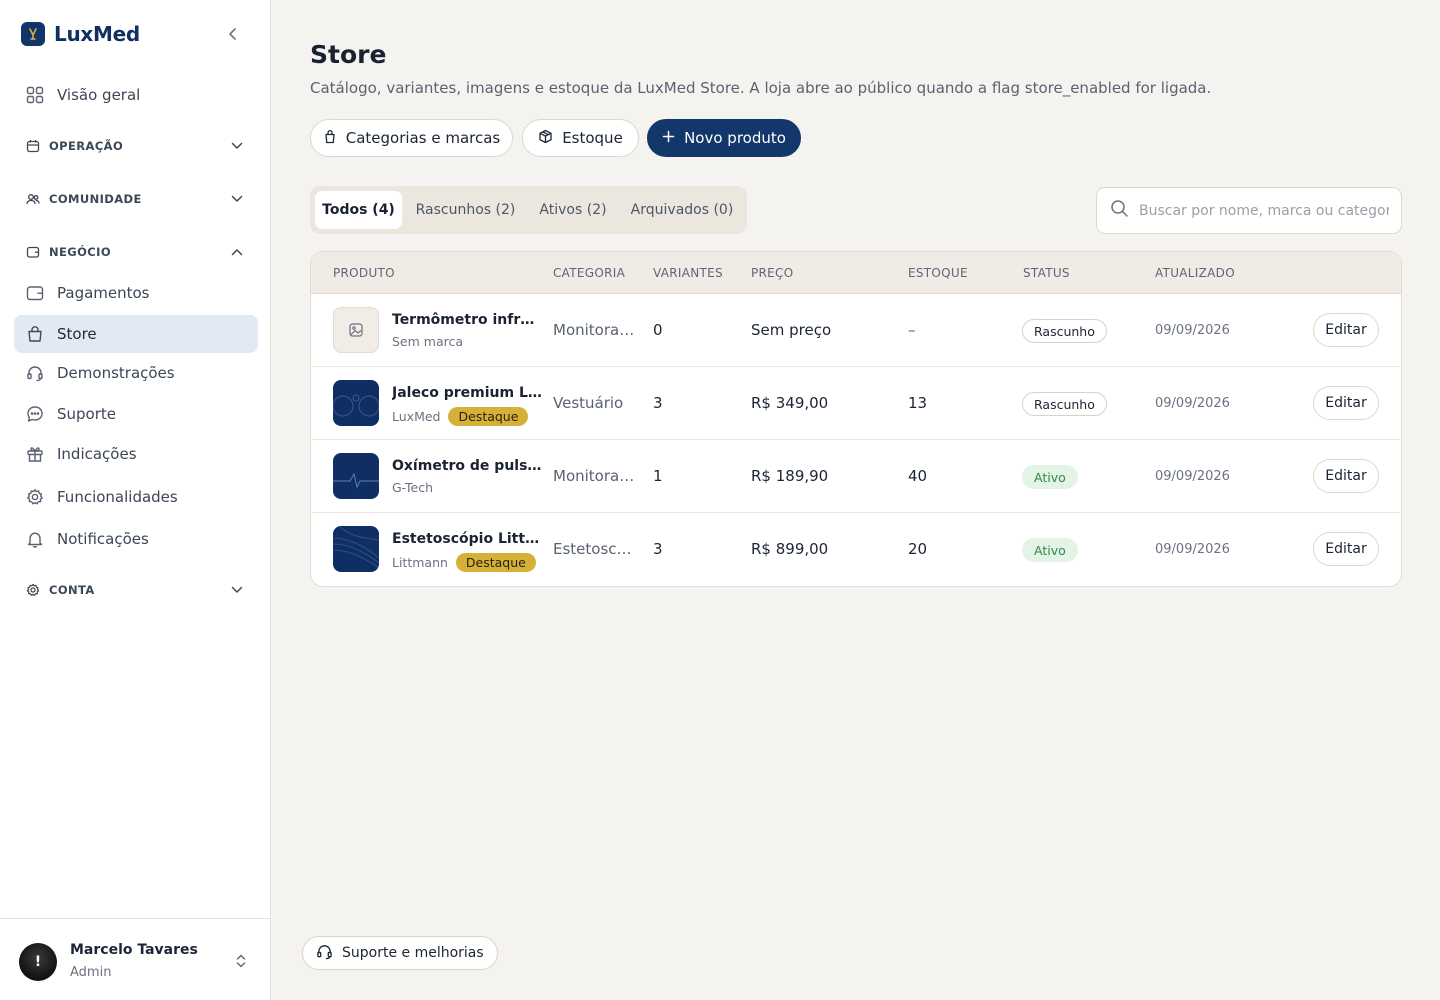 The height and width of the screenshot is (1000, 1440). What do you see at coordinates (97, 454) in the screenshot?
I see `sidebar-item-label: Indicações` at bounding box center [97, 454].